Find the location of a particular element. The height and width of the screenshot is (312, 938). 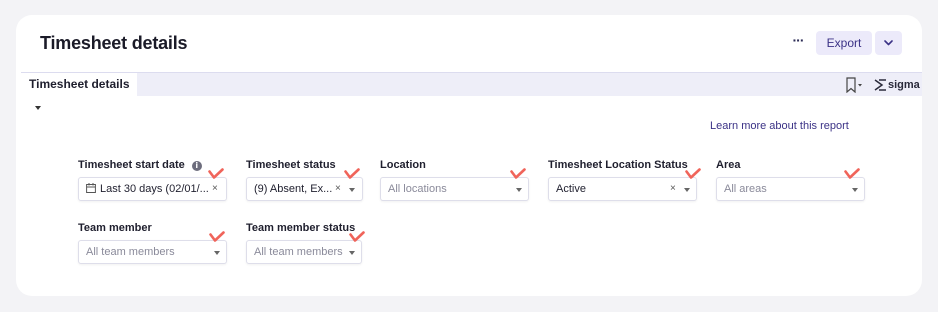

area-field: All areas is located at coordinates (790, 189).